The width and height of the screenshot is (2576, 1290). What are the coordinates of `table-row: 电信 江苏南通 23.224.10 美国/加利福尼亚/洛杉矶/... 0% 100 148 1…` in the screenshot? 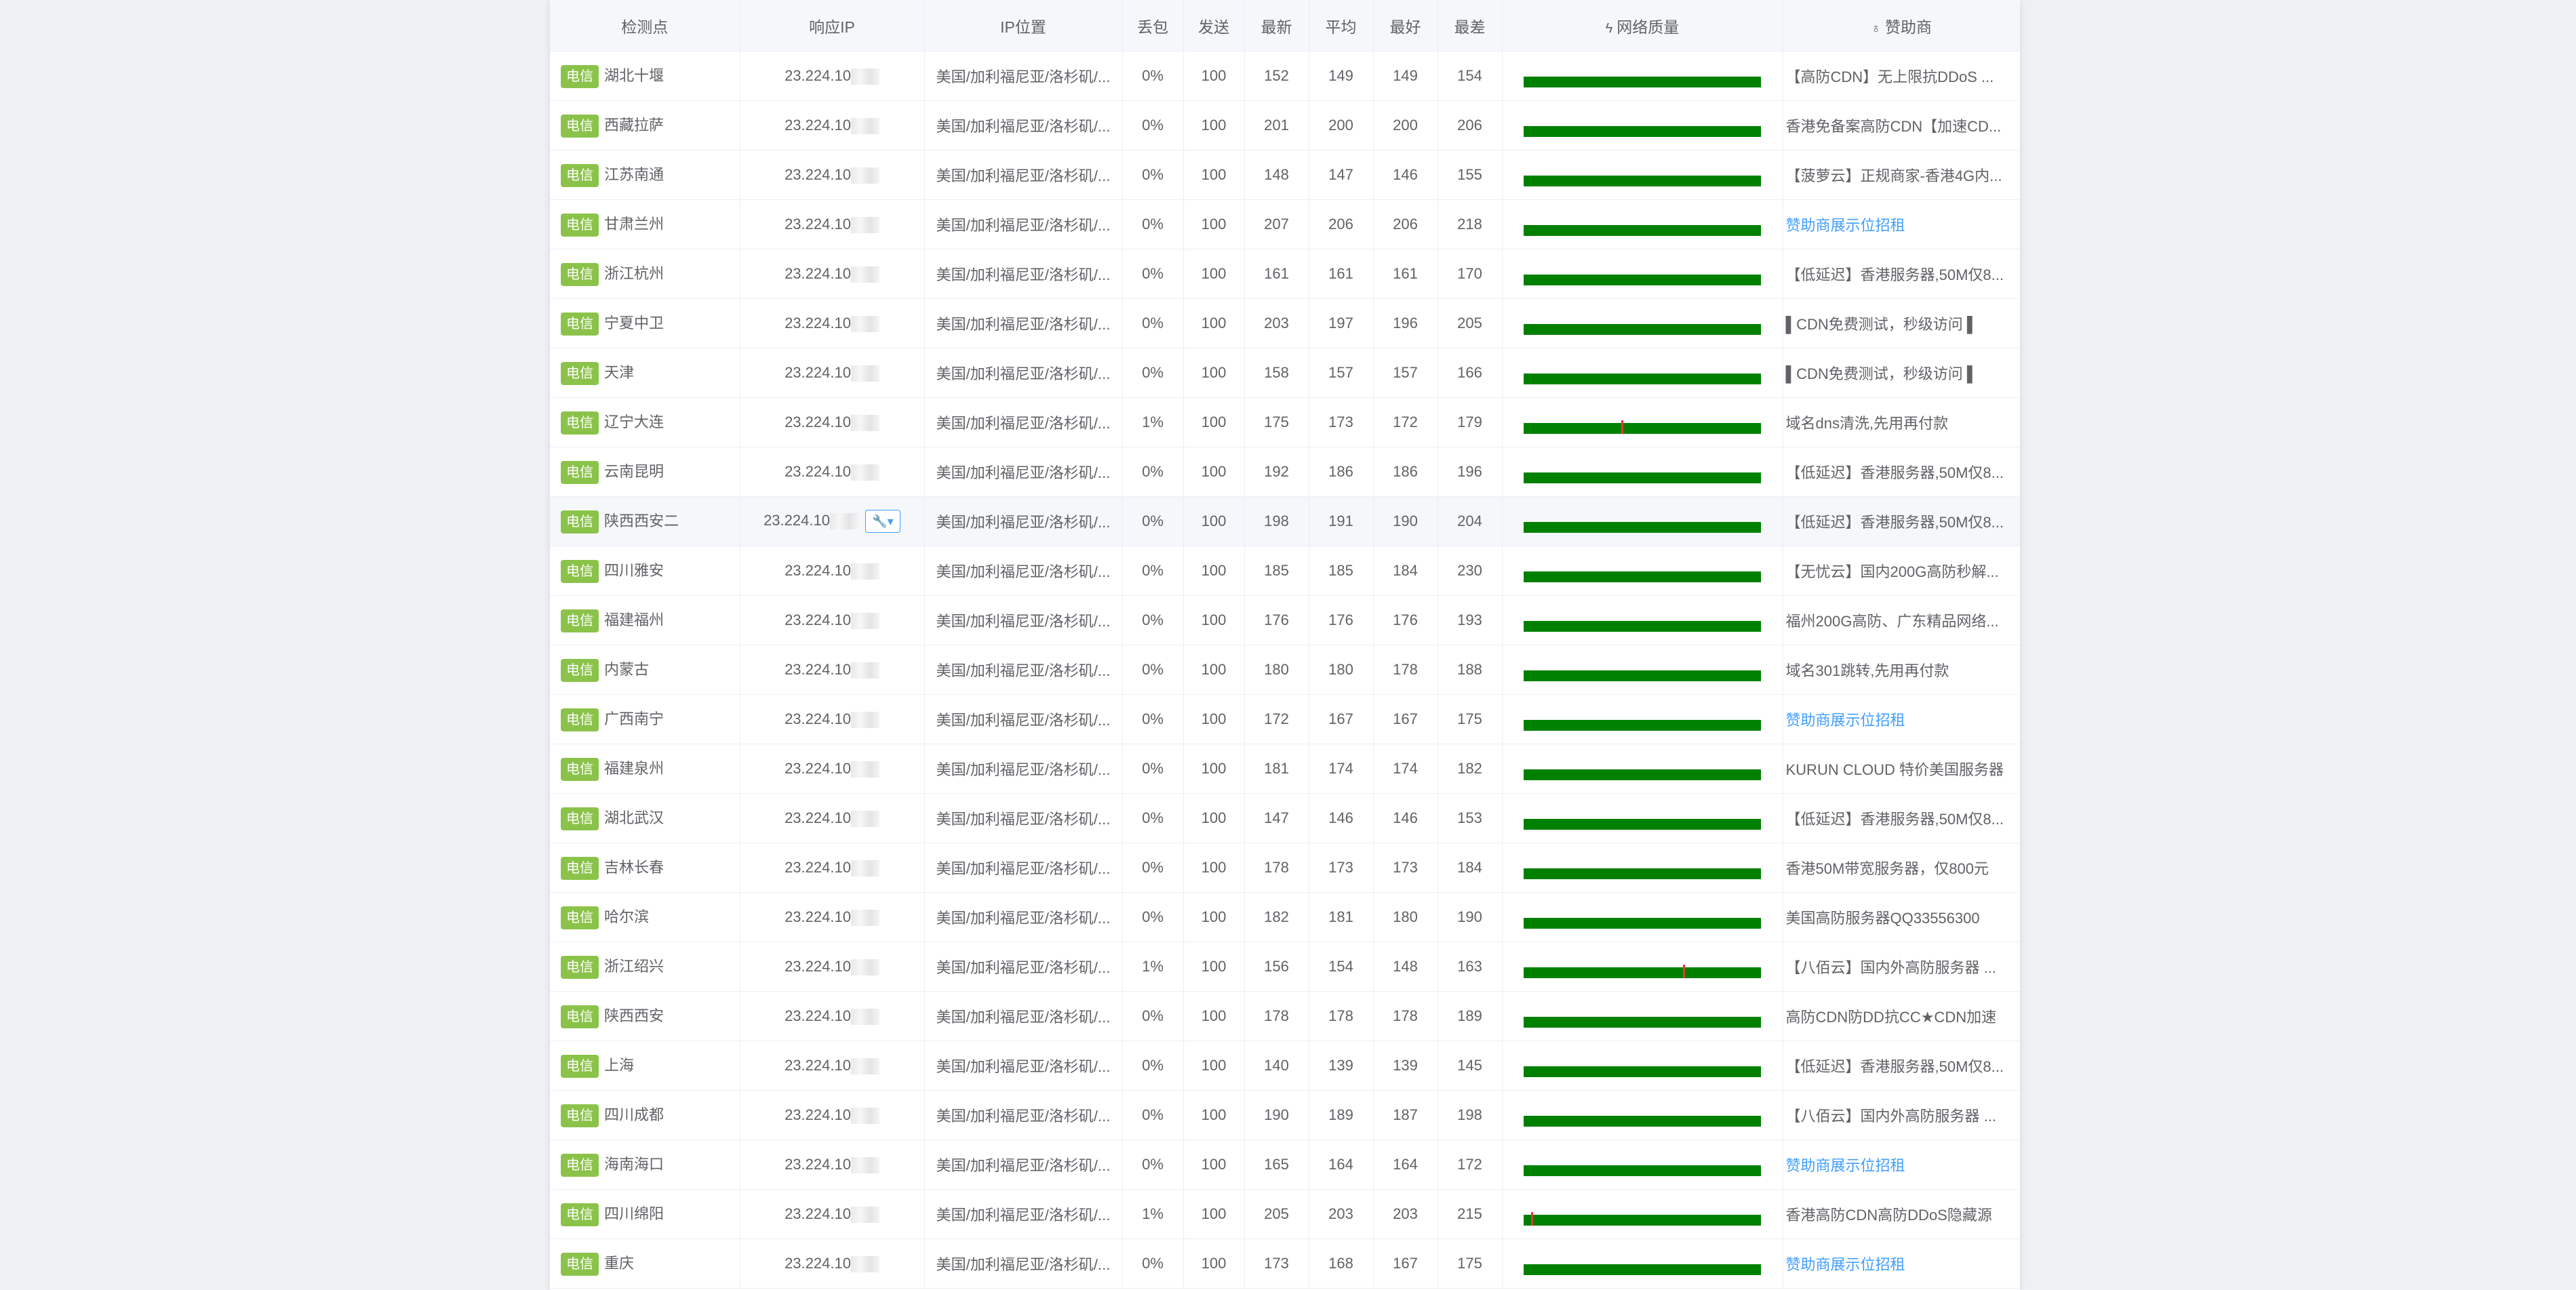 It's located at (1285, 175).